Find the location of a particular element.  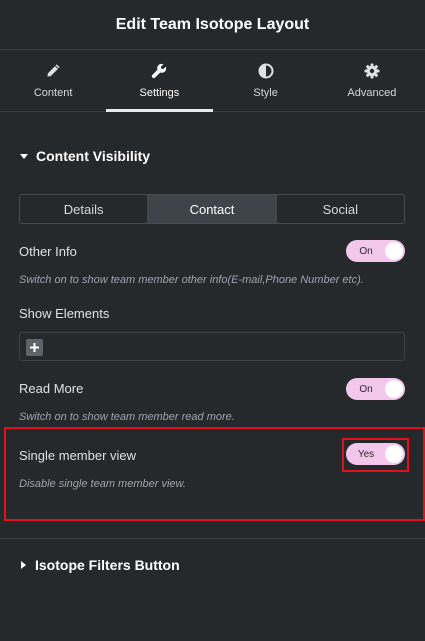

section-title: Content Visibility is located at coordinates (93, 156).